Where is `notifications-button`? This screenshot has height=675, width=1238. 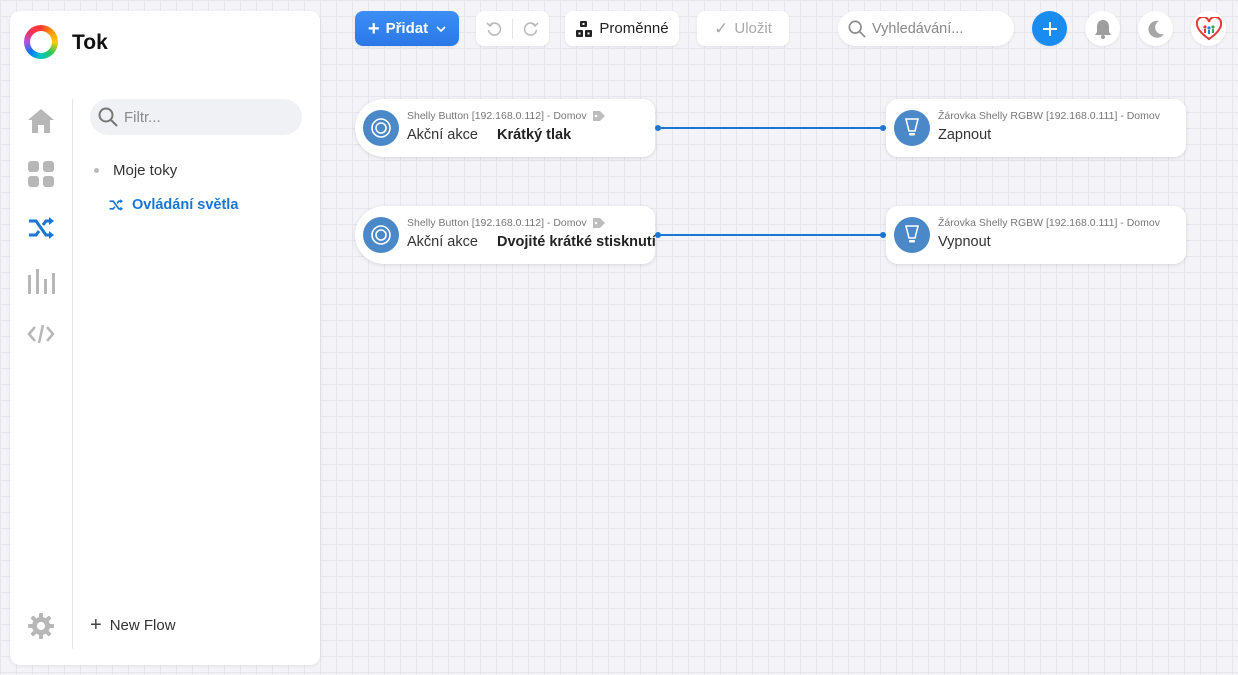
notifications-button is located at coordinates (1102, 28).